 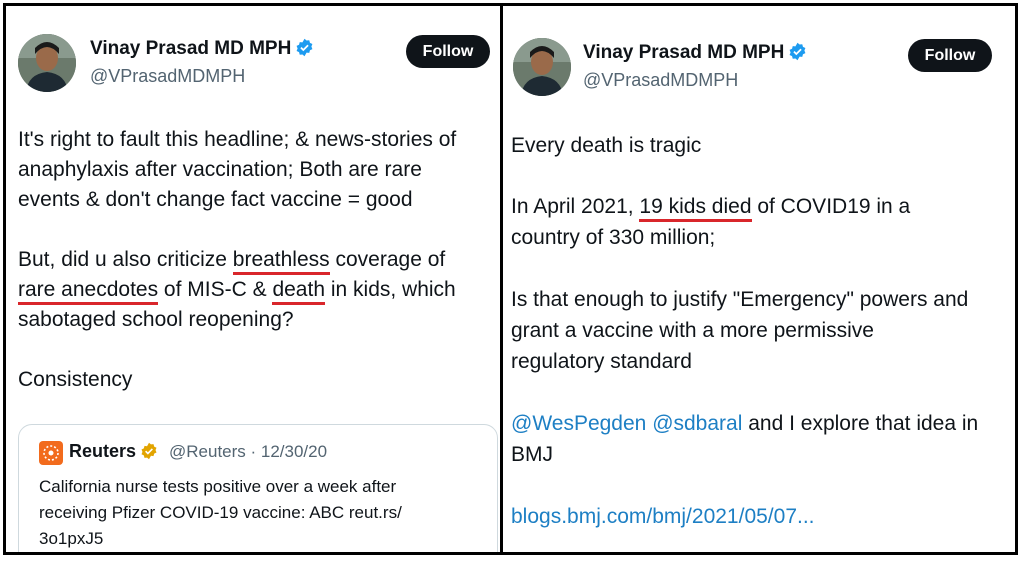 I want to click on text-span: in kids, which, so click(x=390, y=289).